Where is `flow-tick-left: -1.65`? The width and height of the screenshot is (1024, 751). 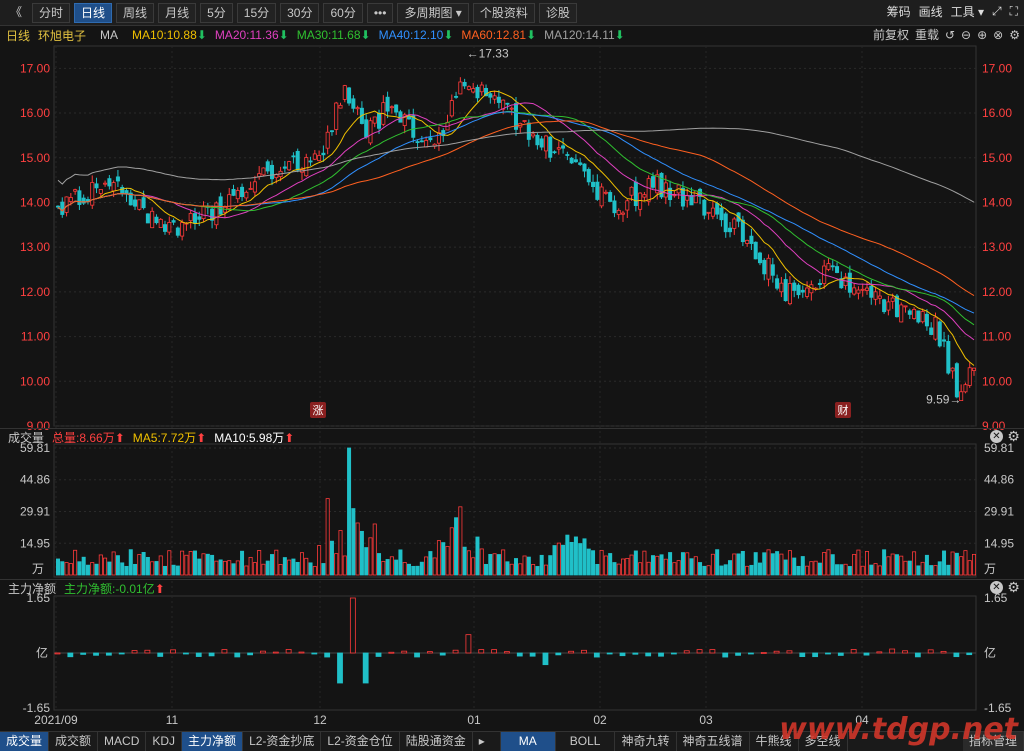 flow-tick-left: -1.65 is located at coordinates (37, 708).